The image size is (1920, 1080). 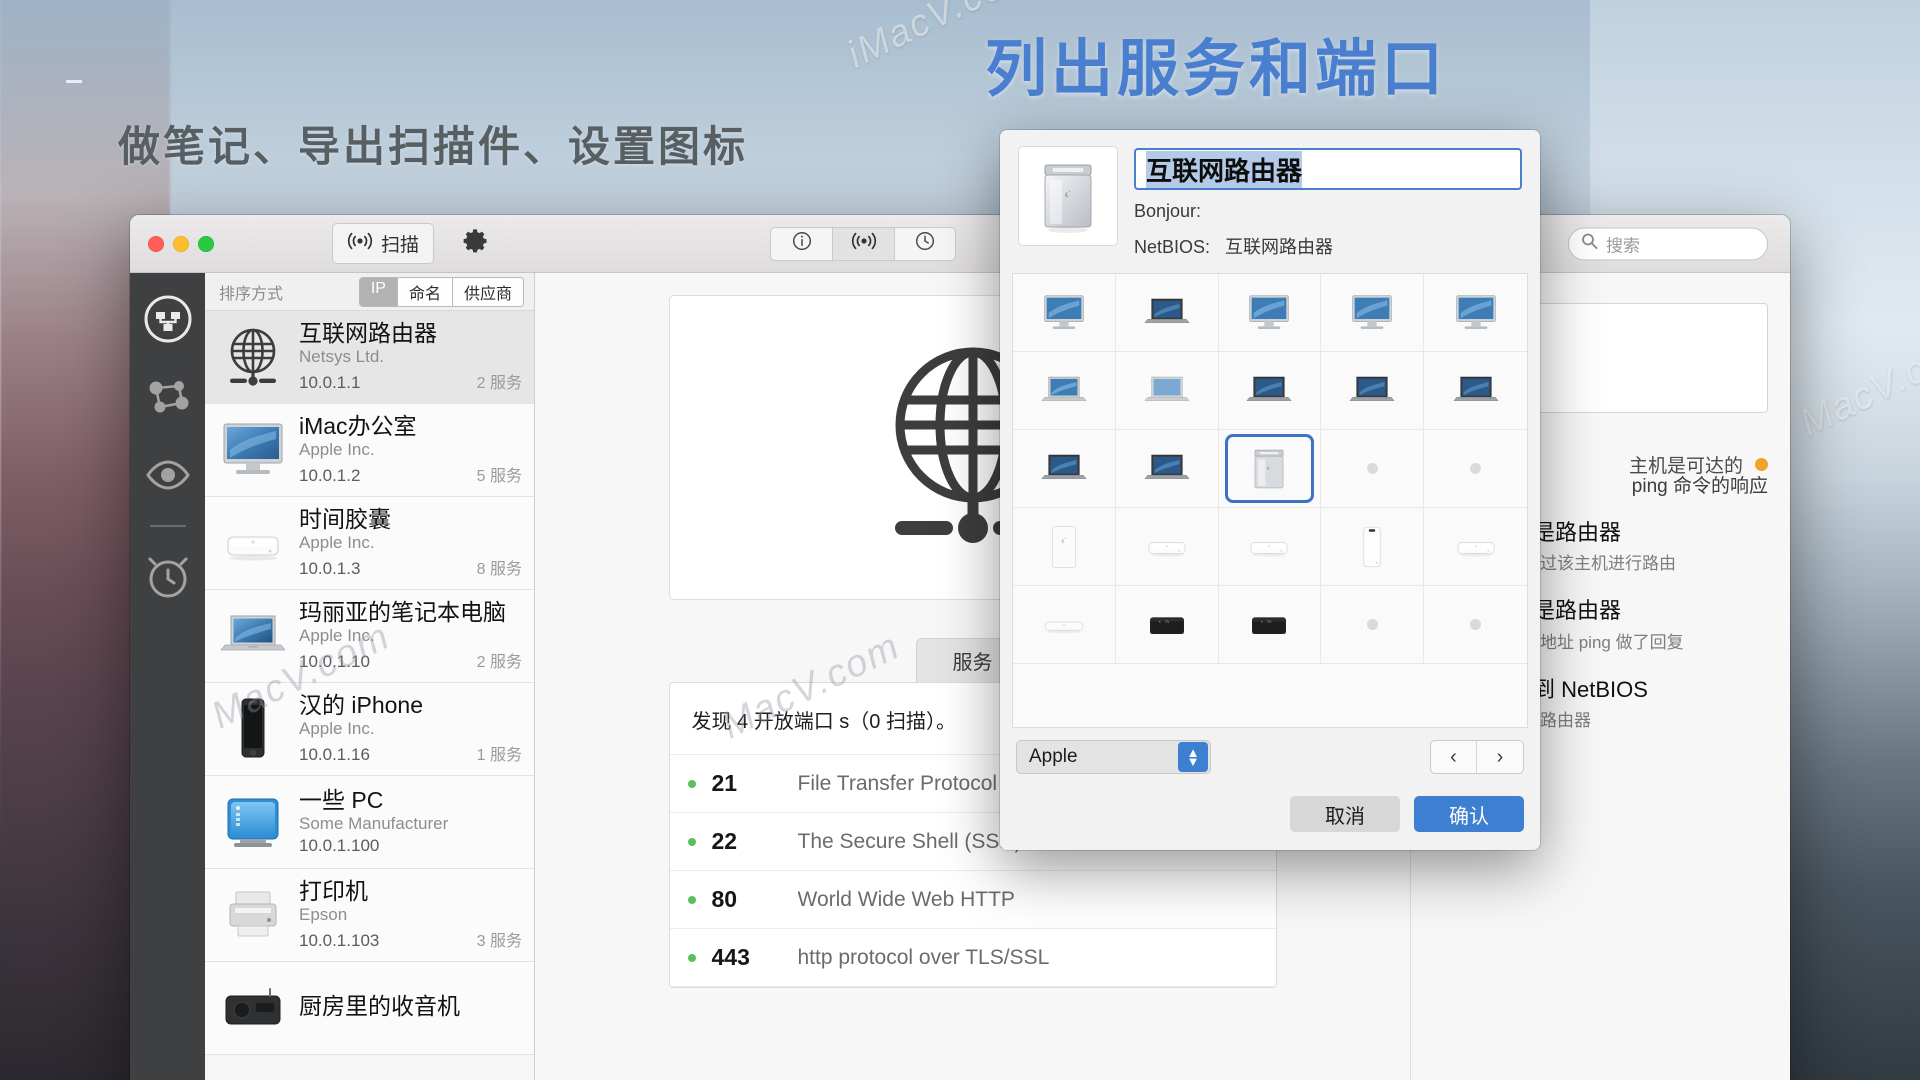 I want to click on bonjour-row: Bonjour:, so click(x=1328, y=211).